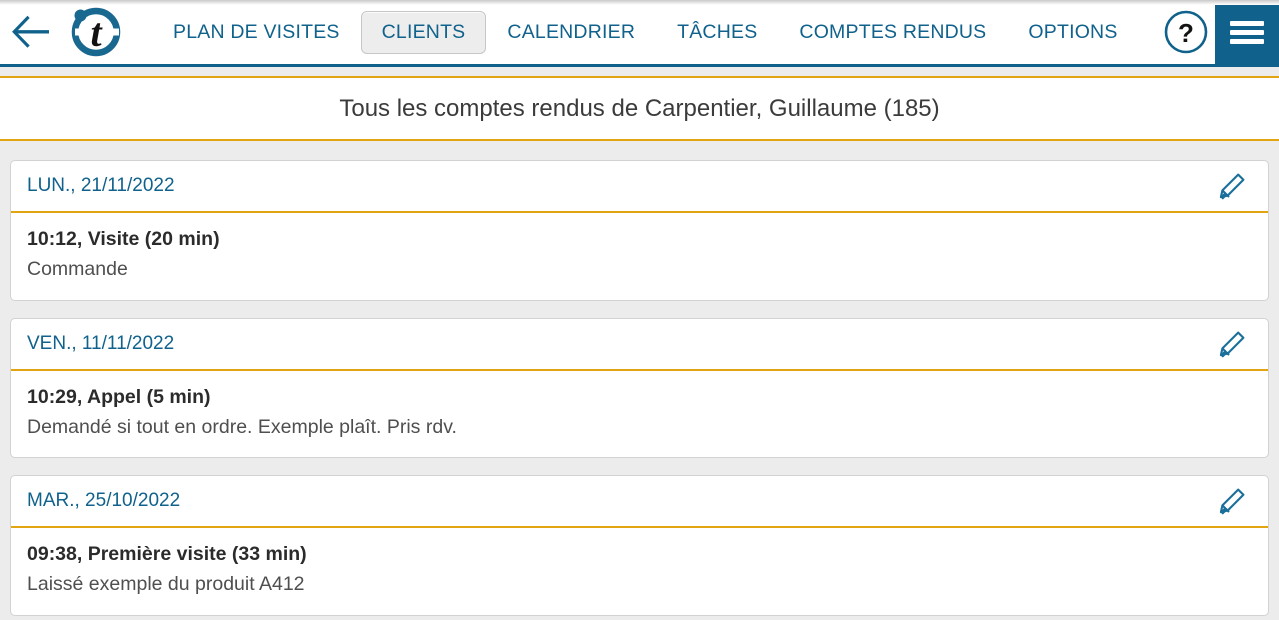 The height and width of the screenshot is (620, 1279). I want to click on question-mark-icon: ?, so click(1186, 32).